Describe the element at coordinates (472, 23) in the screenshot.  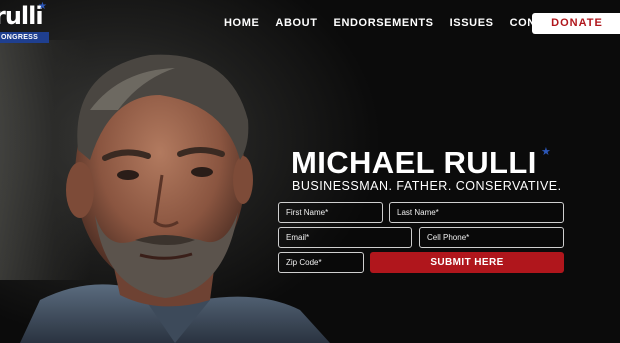
I see `nav-issues: ISSUES` at that location.